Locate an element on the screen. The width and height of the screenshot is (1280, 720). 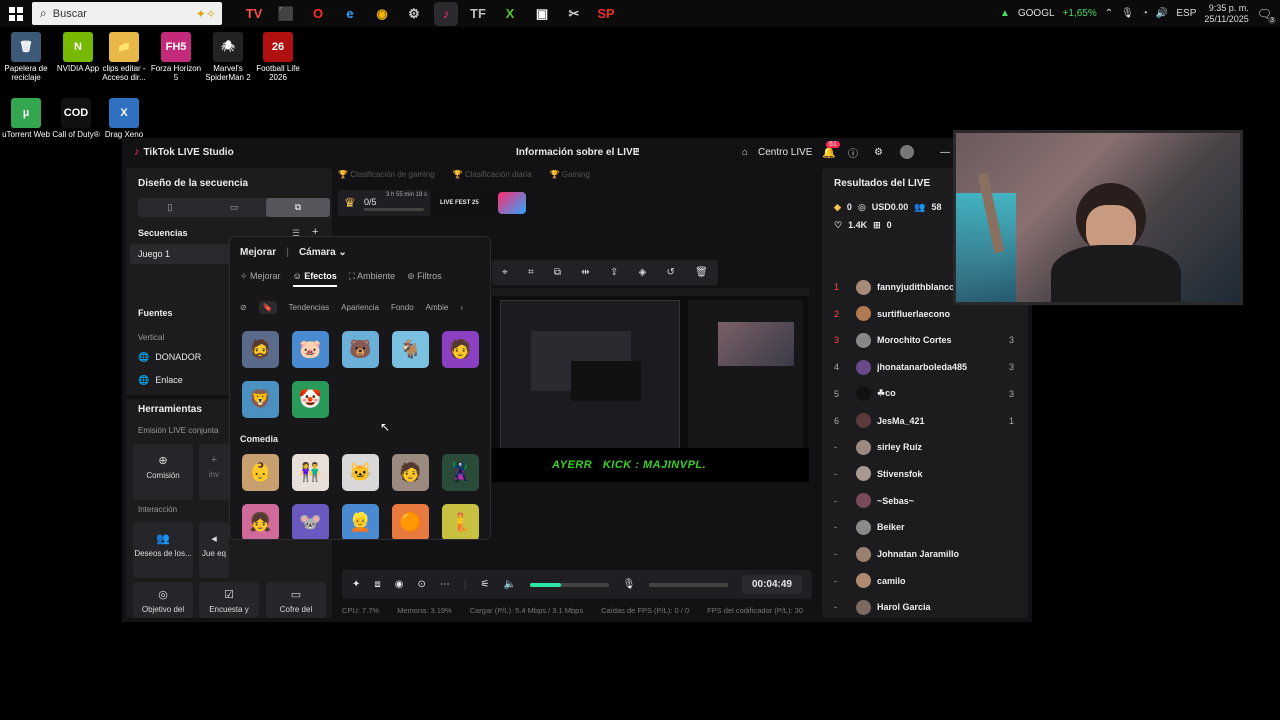
crop-icon: ⌗ is located at coordinates (531, 272).